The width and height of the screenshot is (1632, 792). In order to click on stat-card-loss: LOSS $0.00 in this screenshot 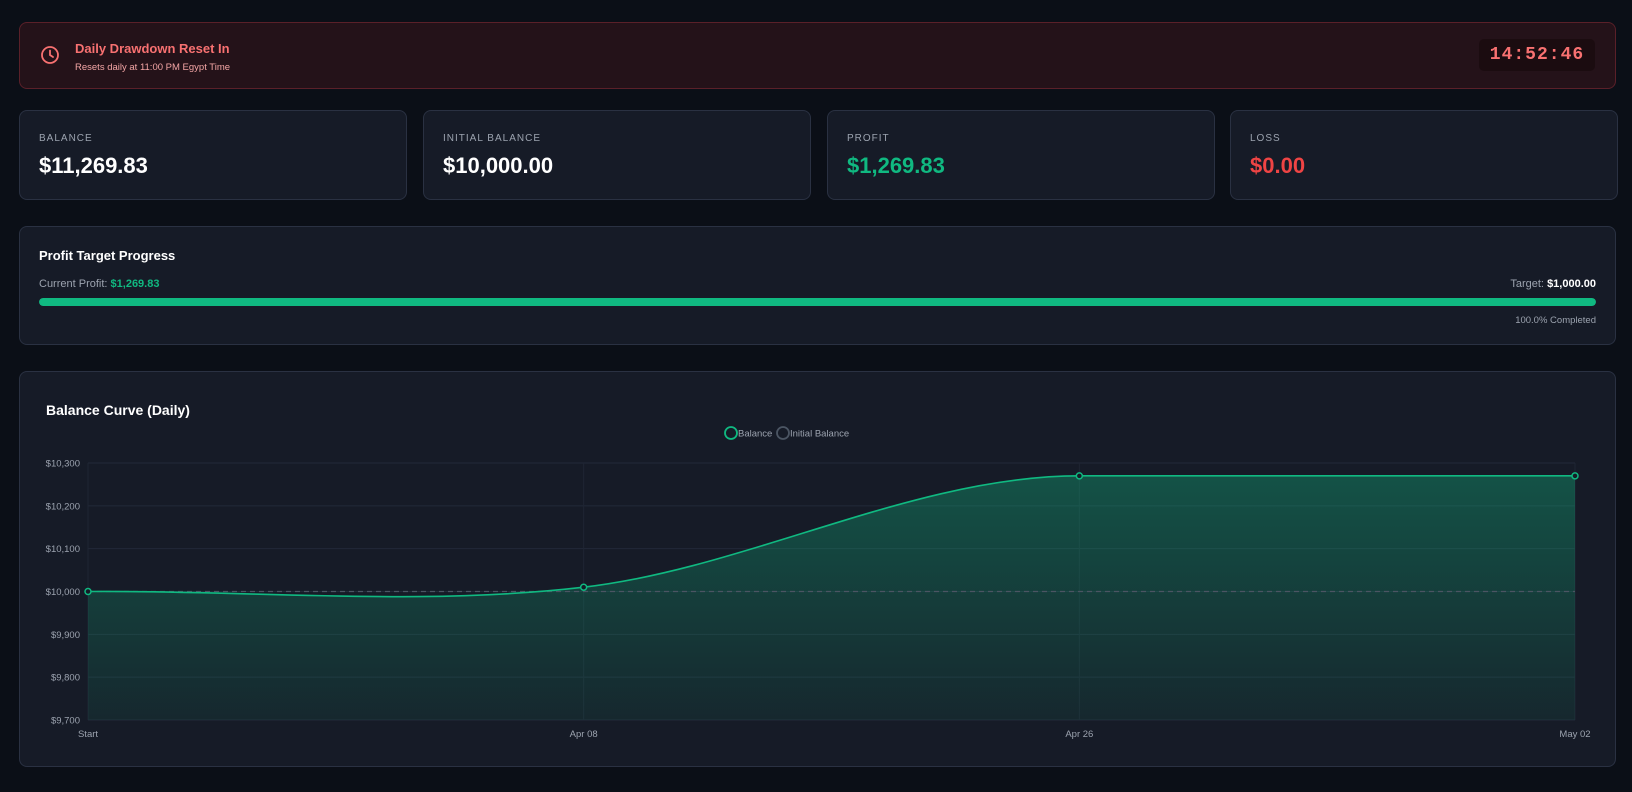, I will do `click(1424, 155)`.